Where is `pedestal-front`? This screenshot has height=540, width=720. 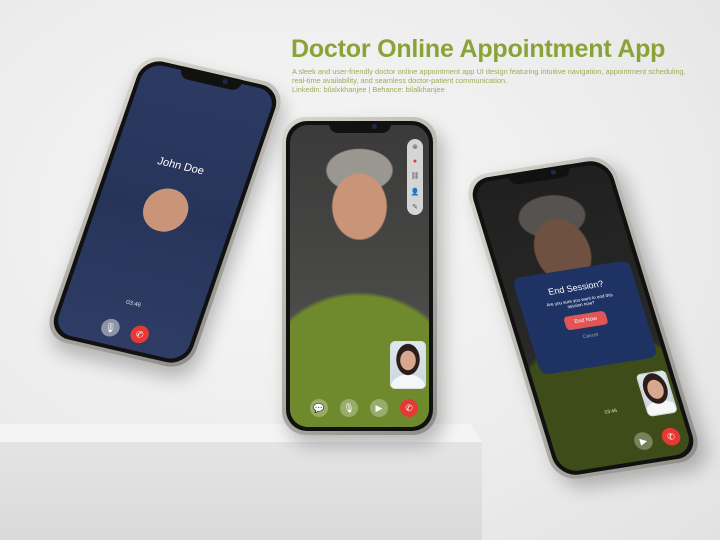 pedestal-front is located at coordinates (241, 491).